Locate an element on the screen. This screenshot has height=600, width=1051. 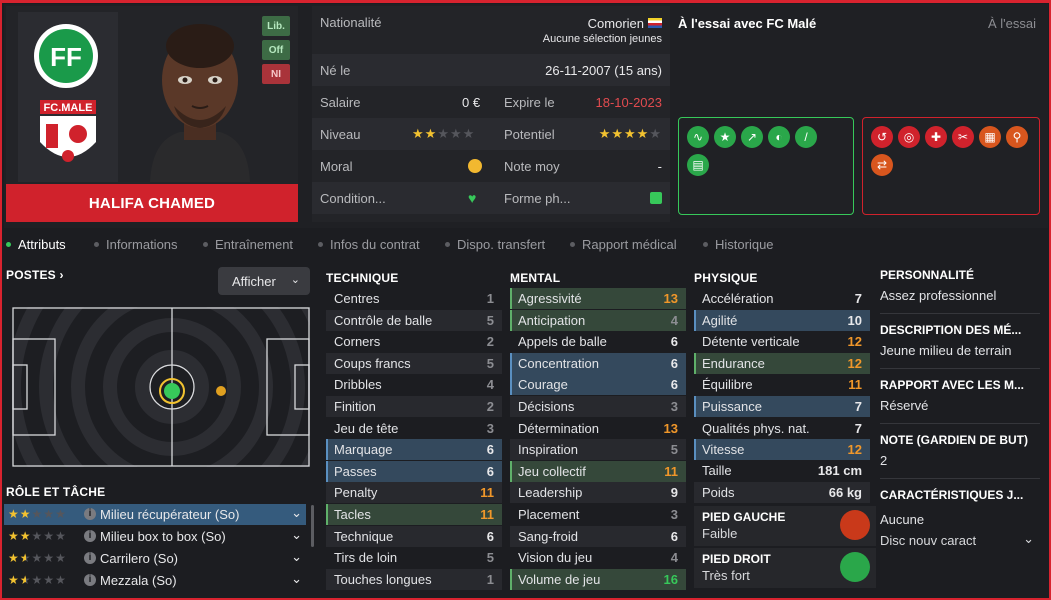
attribute-row: Vitesse 12 is located at coordinates (782, 450).